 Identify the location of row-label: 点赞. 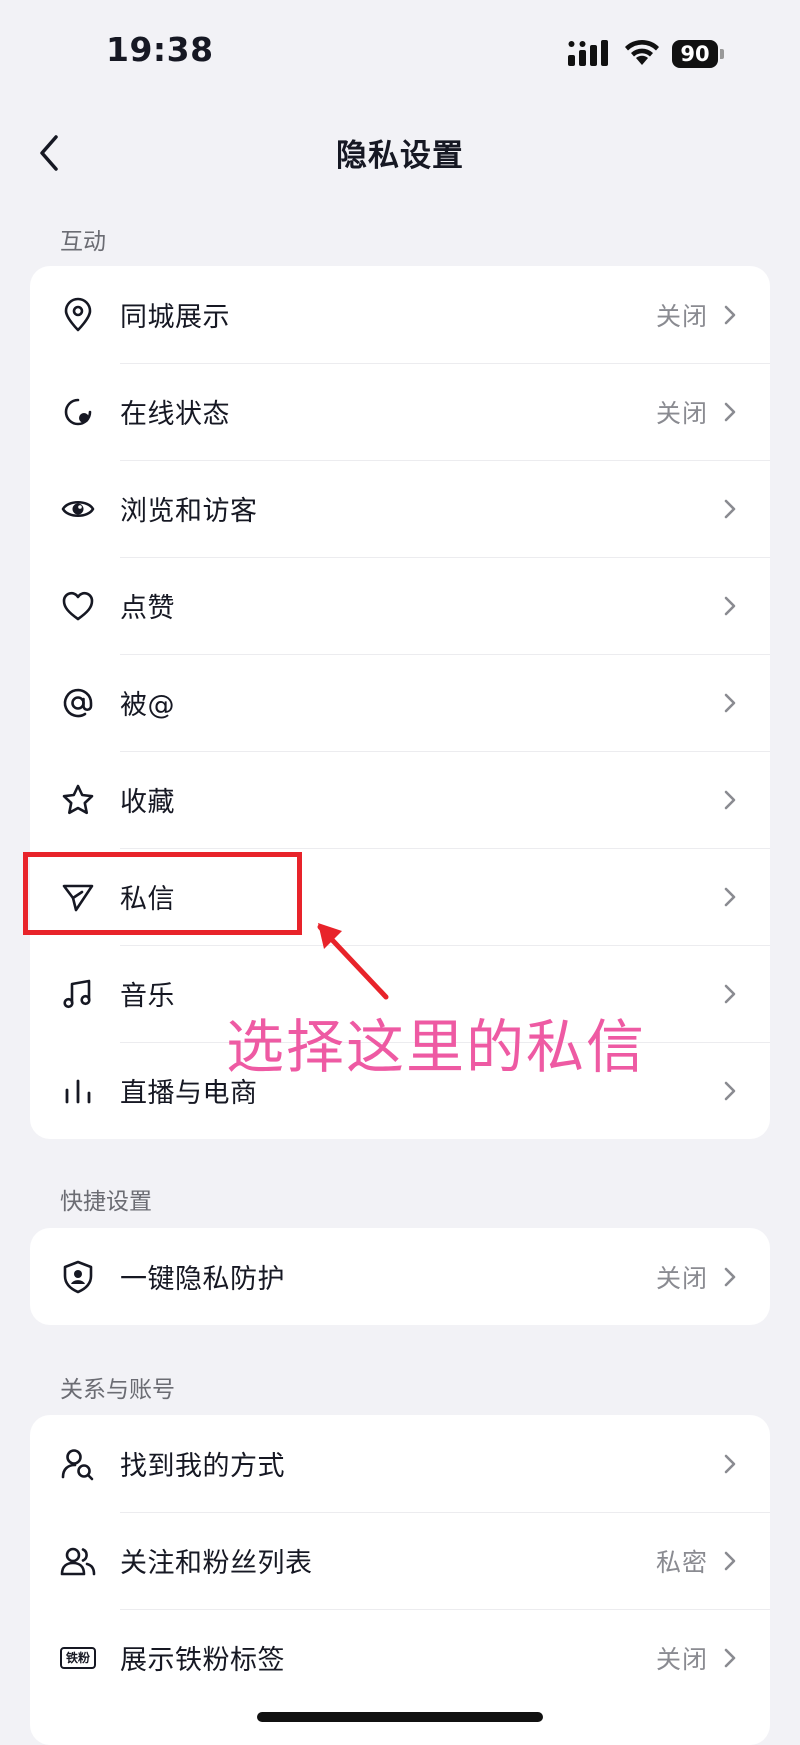
(147, 608).